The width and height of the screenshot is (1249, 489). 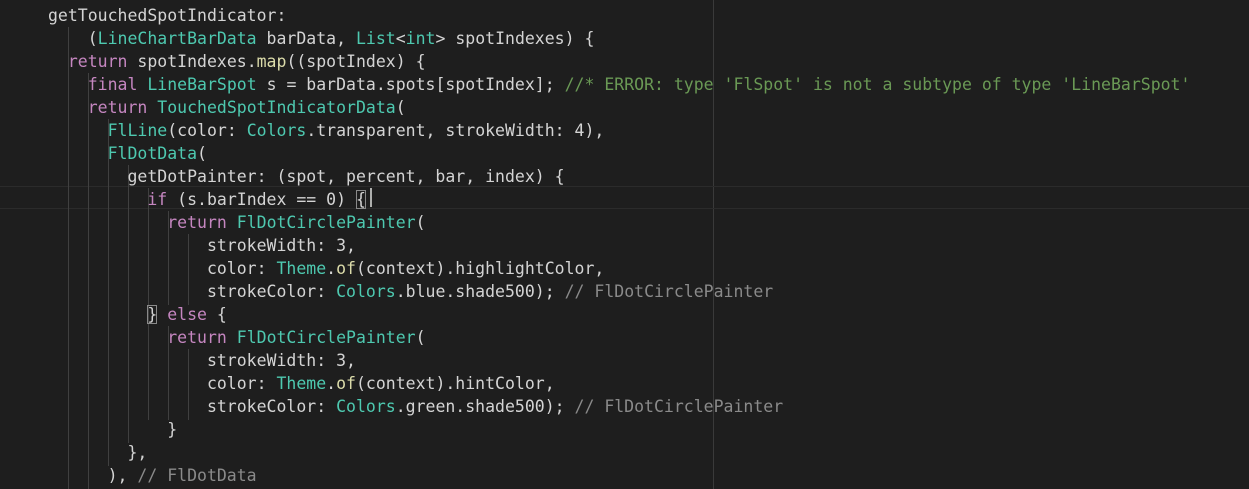 What do you see at coordinates (356, 61) in the screenshot?
I see `code-token: ((spotIndex) {` at bounding box center [356, 61].